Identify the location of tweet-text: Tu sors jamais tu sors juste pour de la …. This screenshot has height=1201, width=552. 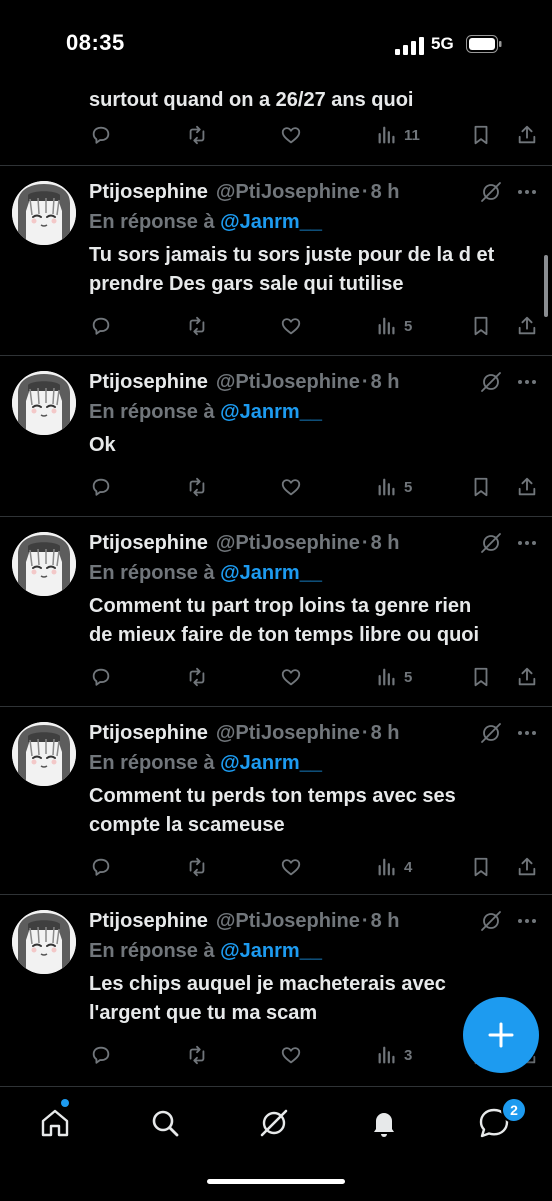
(314, 270).